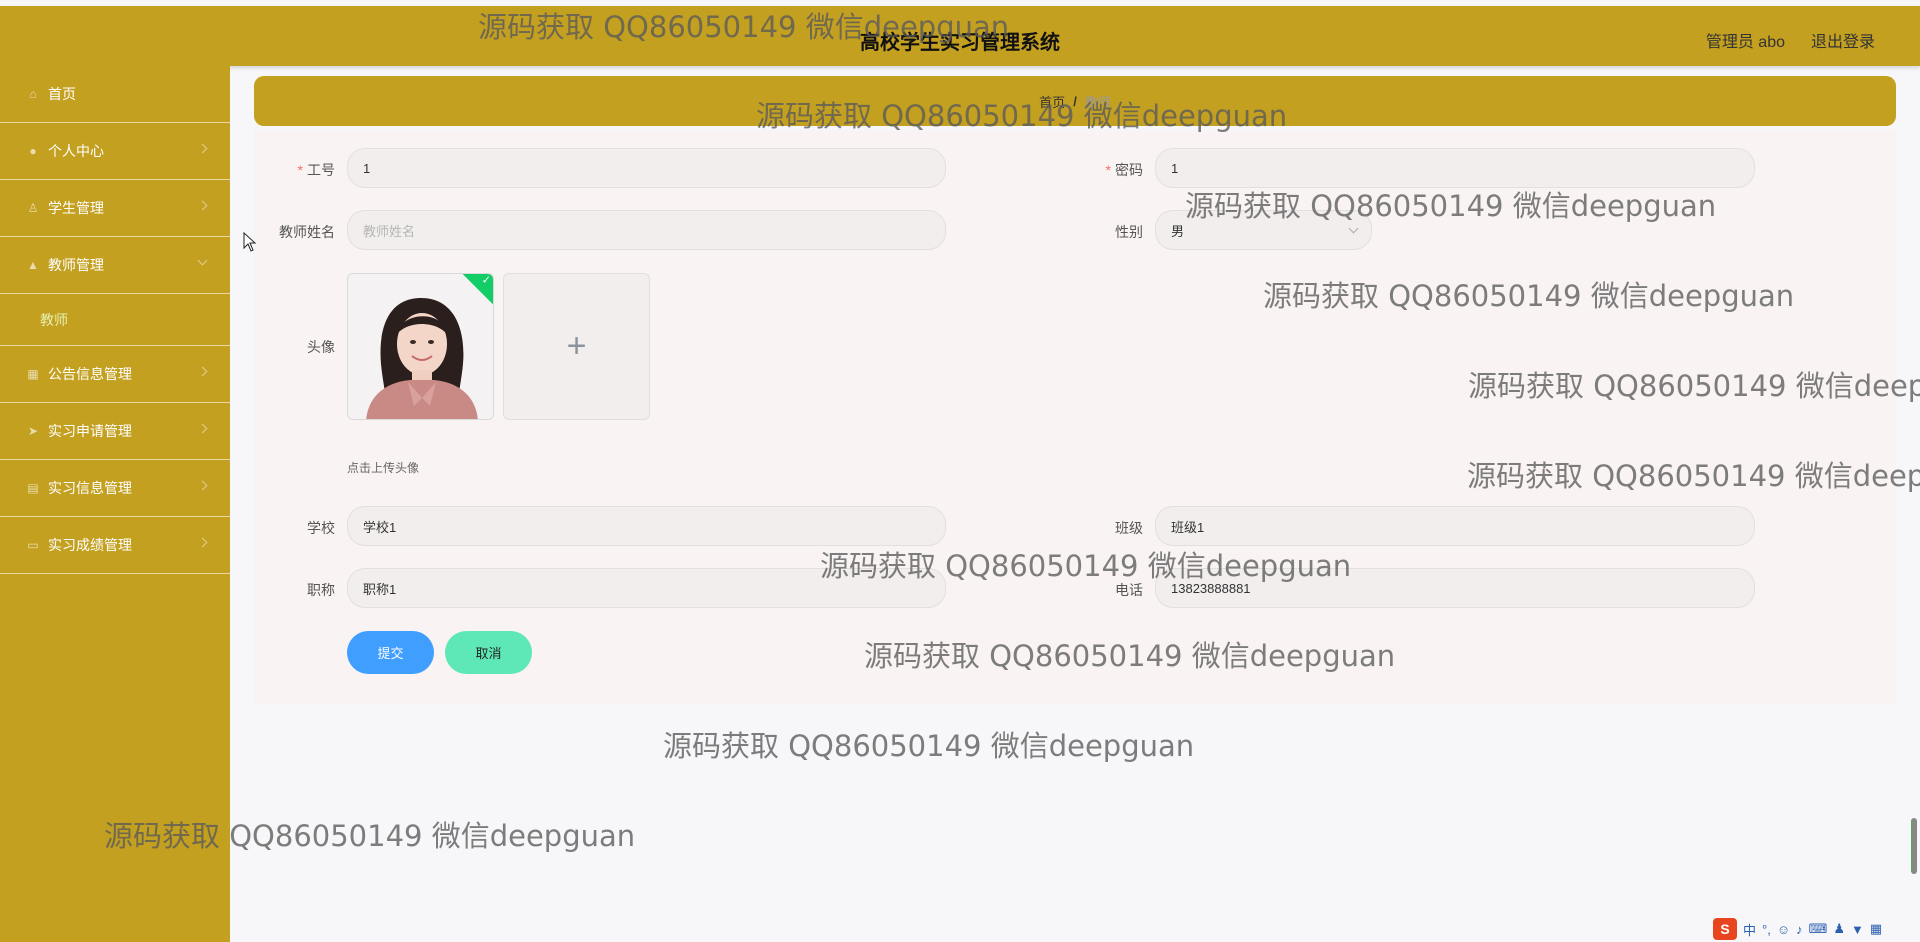  I want to click on admin-username: 管理员 abo, so click(1745, 42).